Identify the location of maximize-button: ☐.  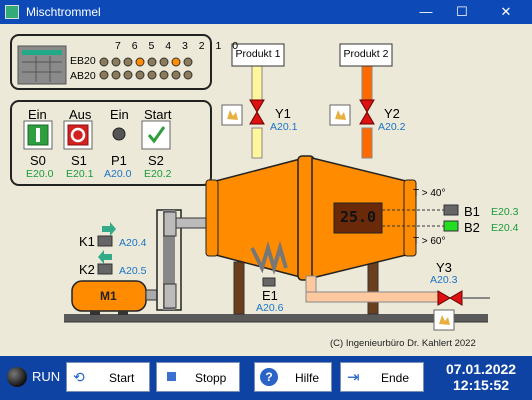
(462, 12).